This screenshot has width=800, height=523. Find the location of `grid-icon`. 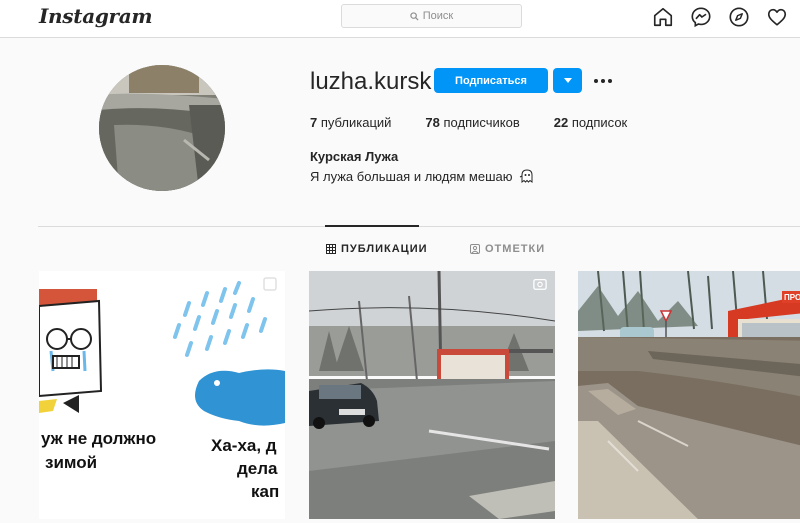

grid-icon is located at coordinates (331, 249).